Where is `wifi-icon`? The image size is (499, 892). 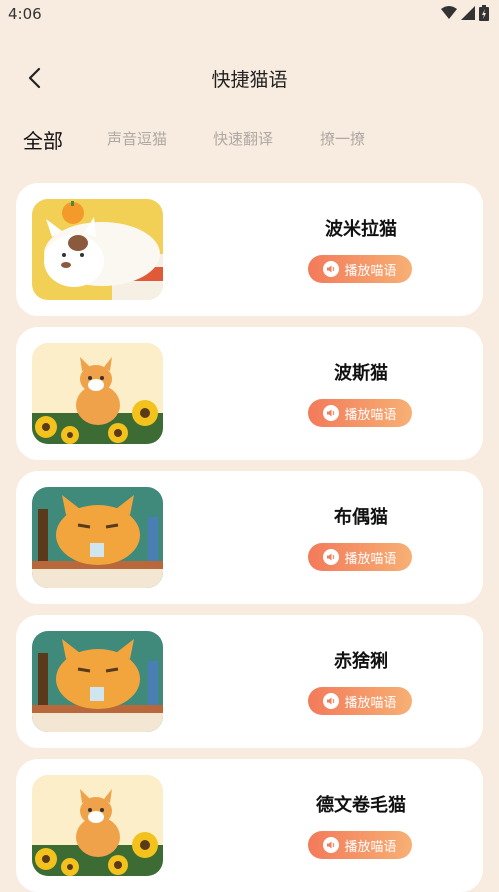 wifi-icon is located at coordinates (449, 12).